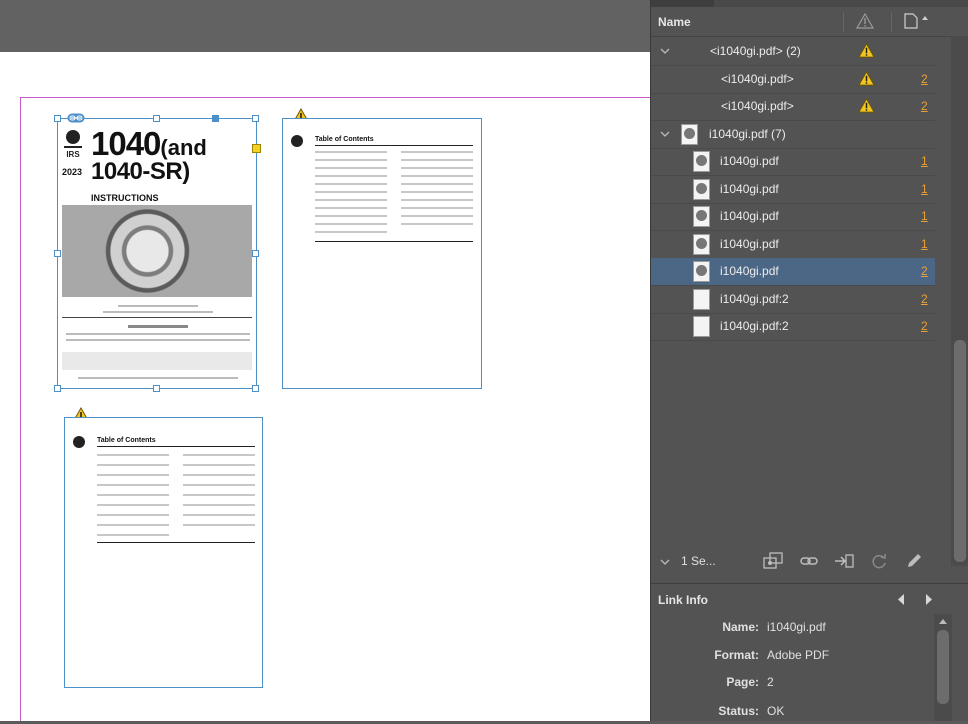  I want to click on edit-original-pencil-icon, so click(914, 561).